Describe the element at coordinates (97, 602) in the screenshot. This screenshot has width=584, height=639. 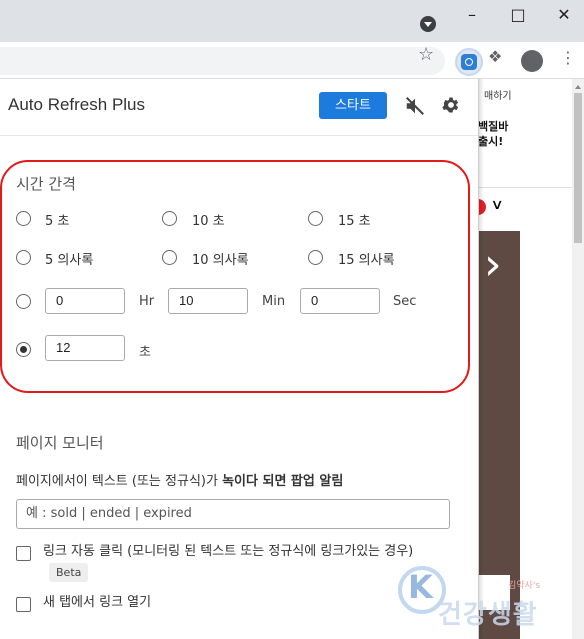
I see `newtab-label: 새 탭에서 링크 열기` at that location.